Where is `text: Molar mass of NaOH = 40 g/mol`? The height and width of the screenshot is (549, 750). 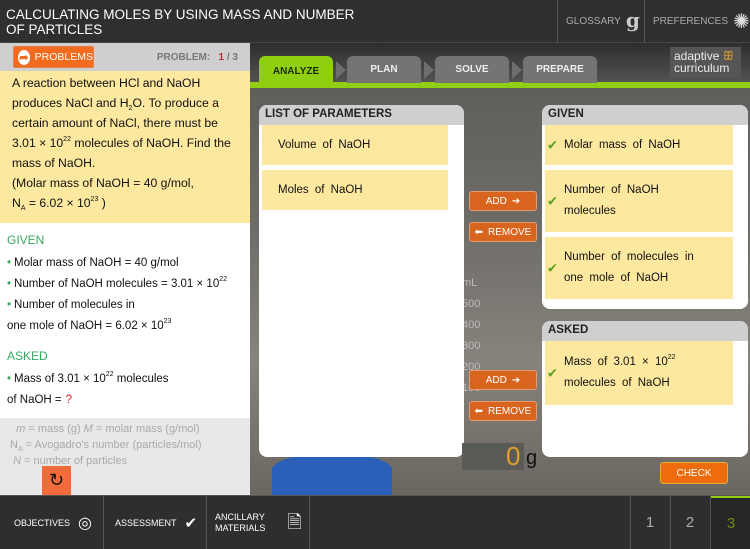
text: Molar mass of NaOH = 40 g/mol is located at coordinates (96, 263).